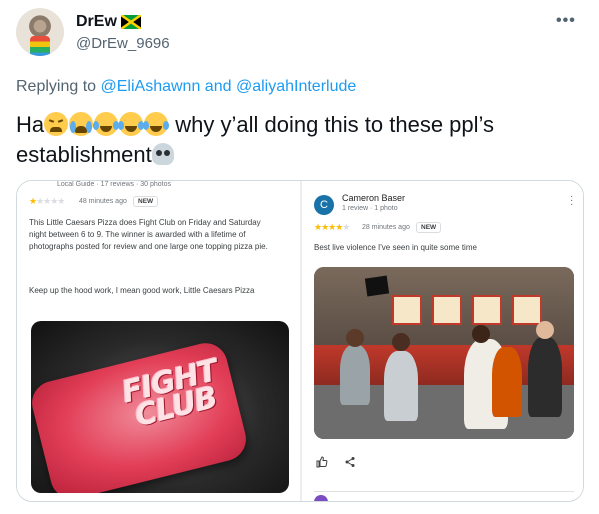  I want to click on tweet-text-start: Ha, so click(30, 124).